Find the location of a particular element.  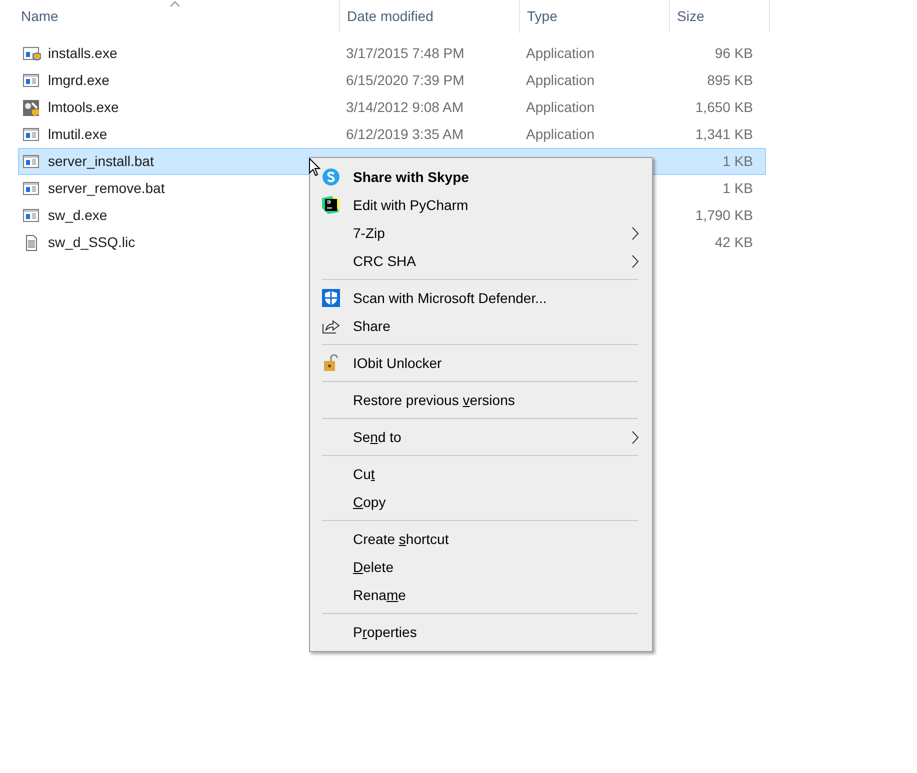

date-cell: 6/12/2019 3:35 AM is located at coordinates (405, 134).